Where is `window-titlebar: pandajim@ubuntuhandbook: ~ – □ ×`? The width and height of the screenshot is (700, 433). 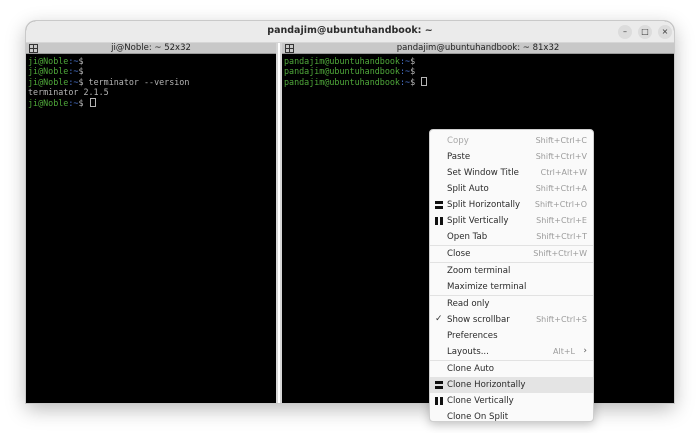
window-titlebar: pandajim@ubuntuhandbook: ~ – □ × is located at coordinates (350, 32).